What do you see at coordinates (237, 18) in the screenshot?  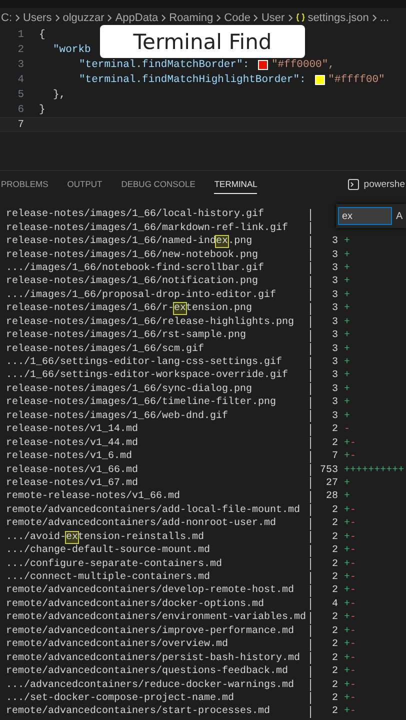 I see `breadcrumb-item: Code` at bounding box center [237, 18].